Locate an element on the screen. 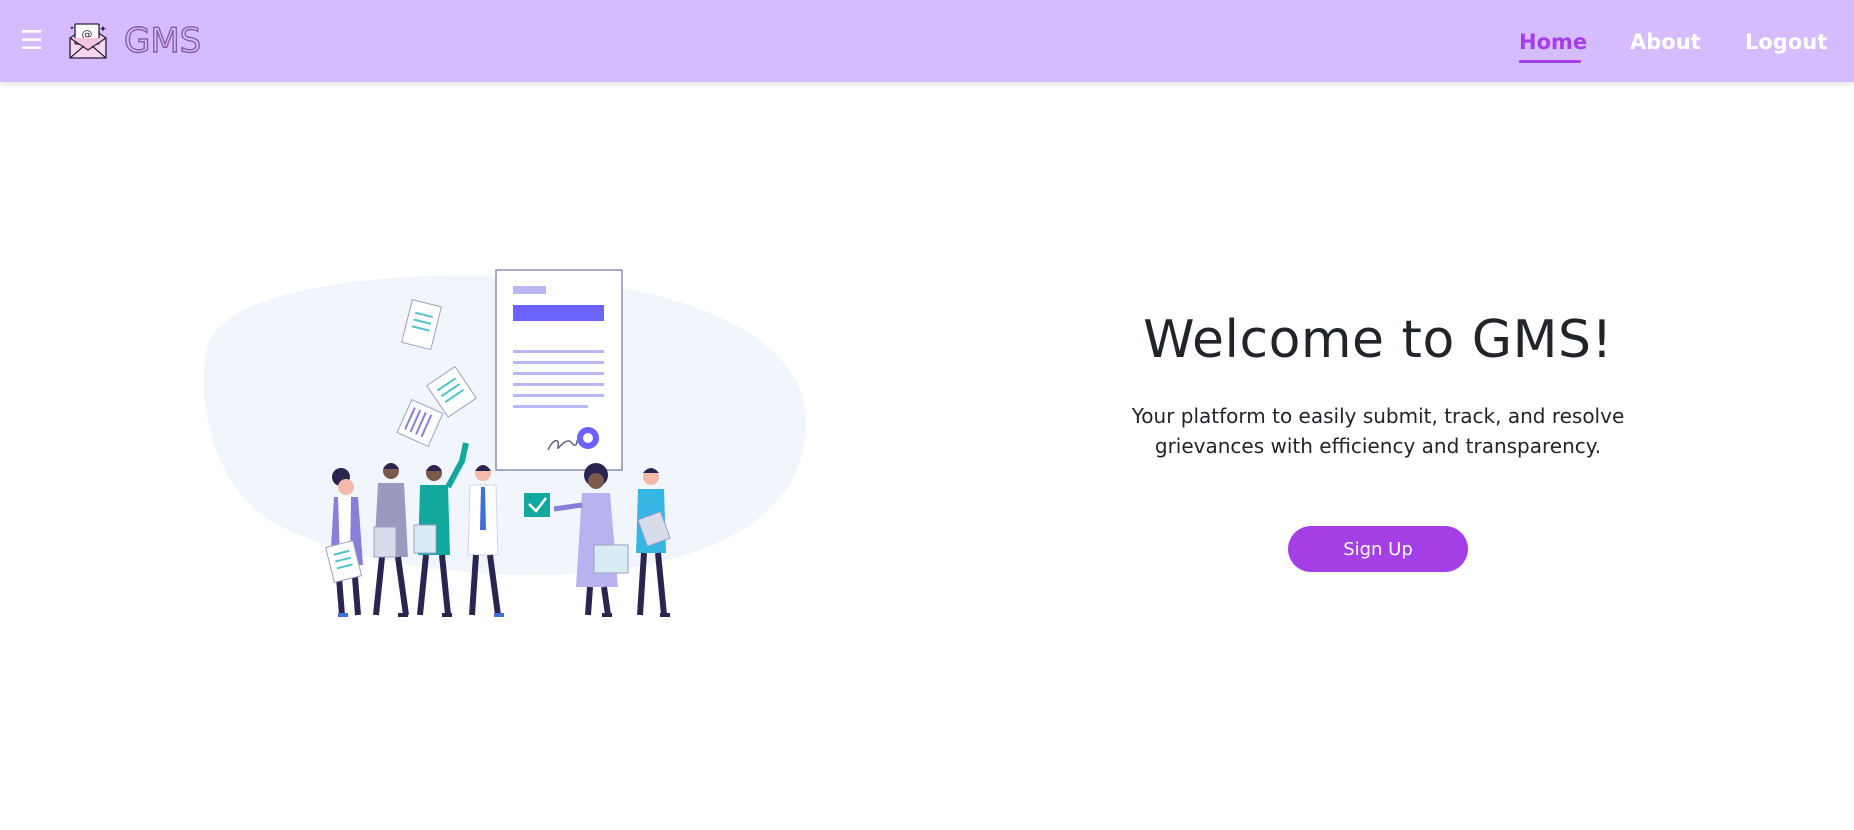  team-document-illustration is located at coordinates (505, 443).